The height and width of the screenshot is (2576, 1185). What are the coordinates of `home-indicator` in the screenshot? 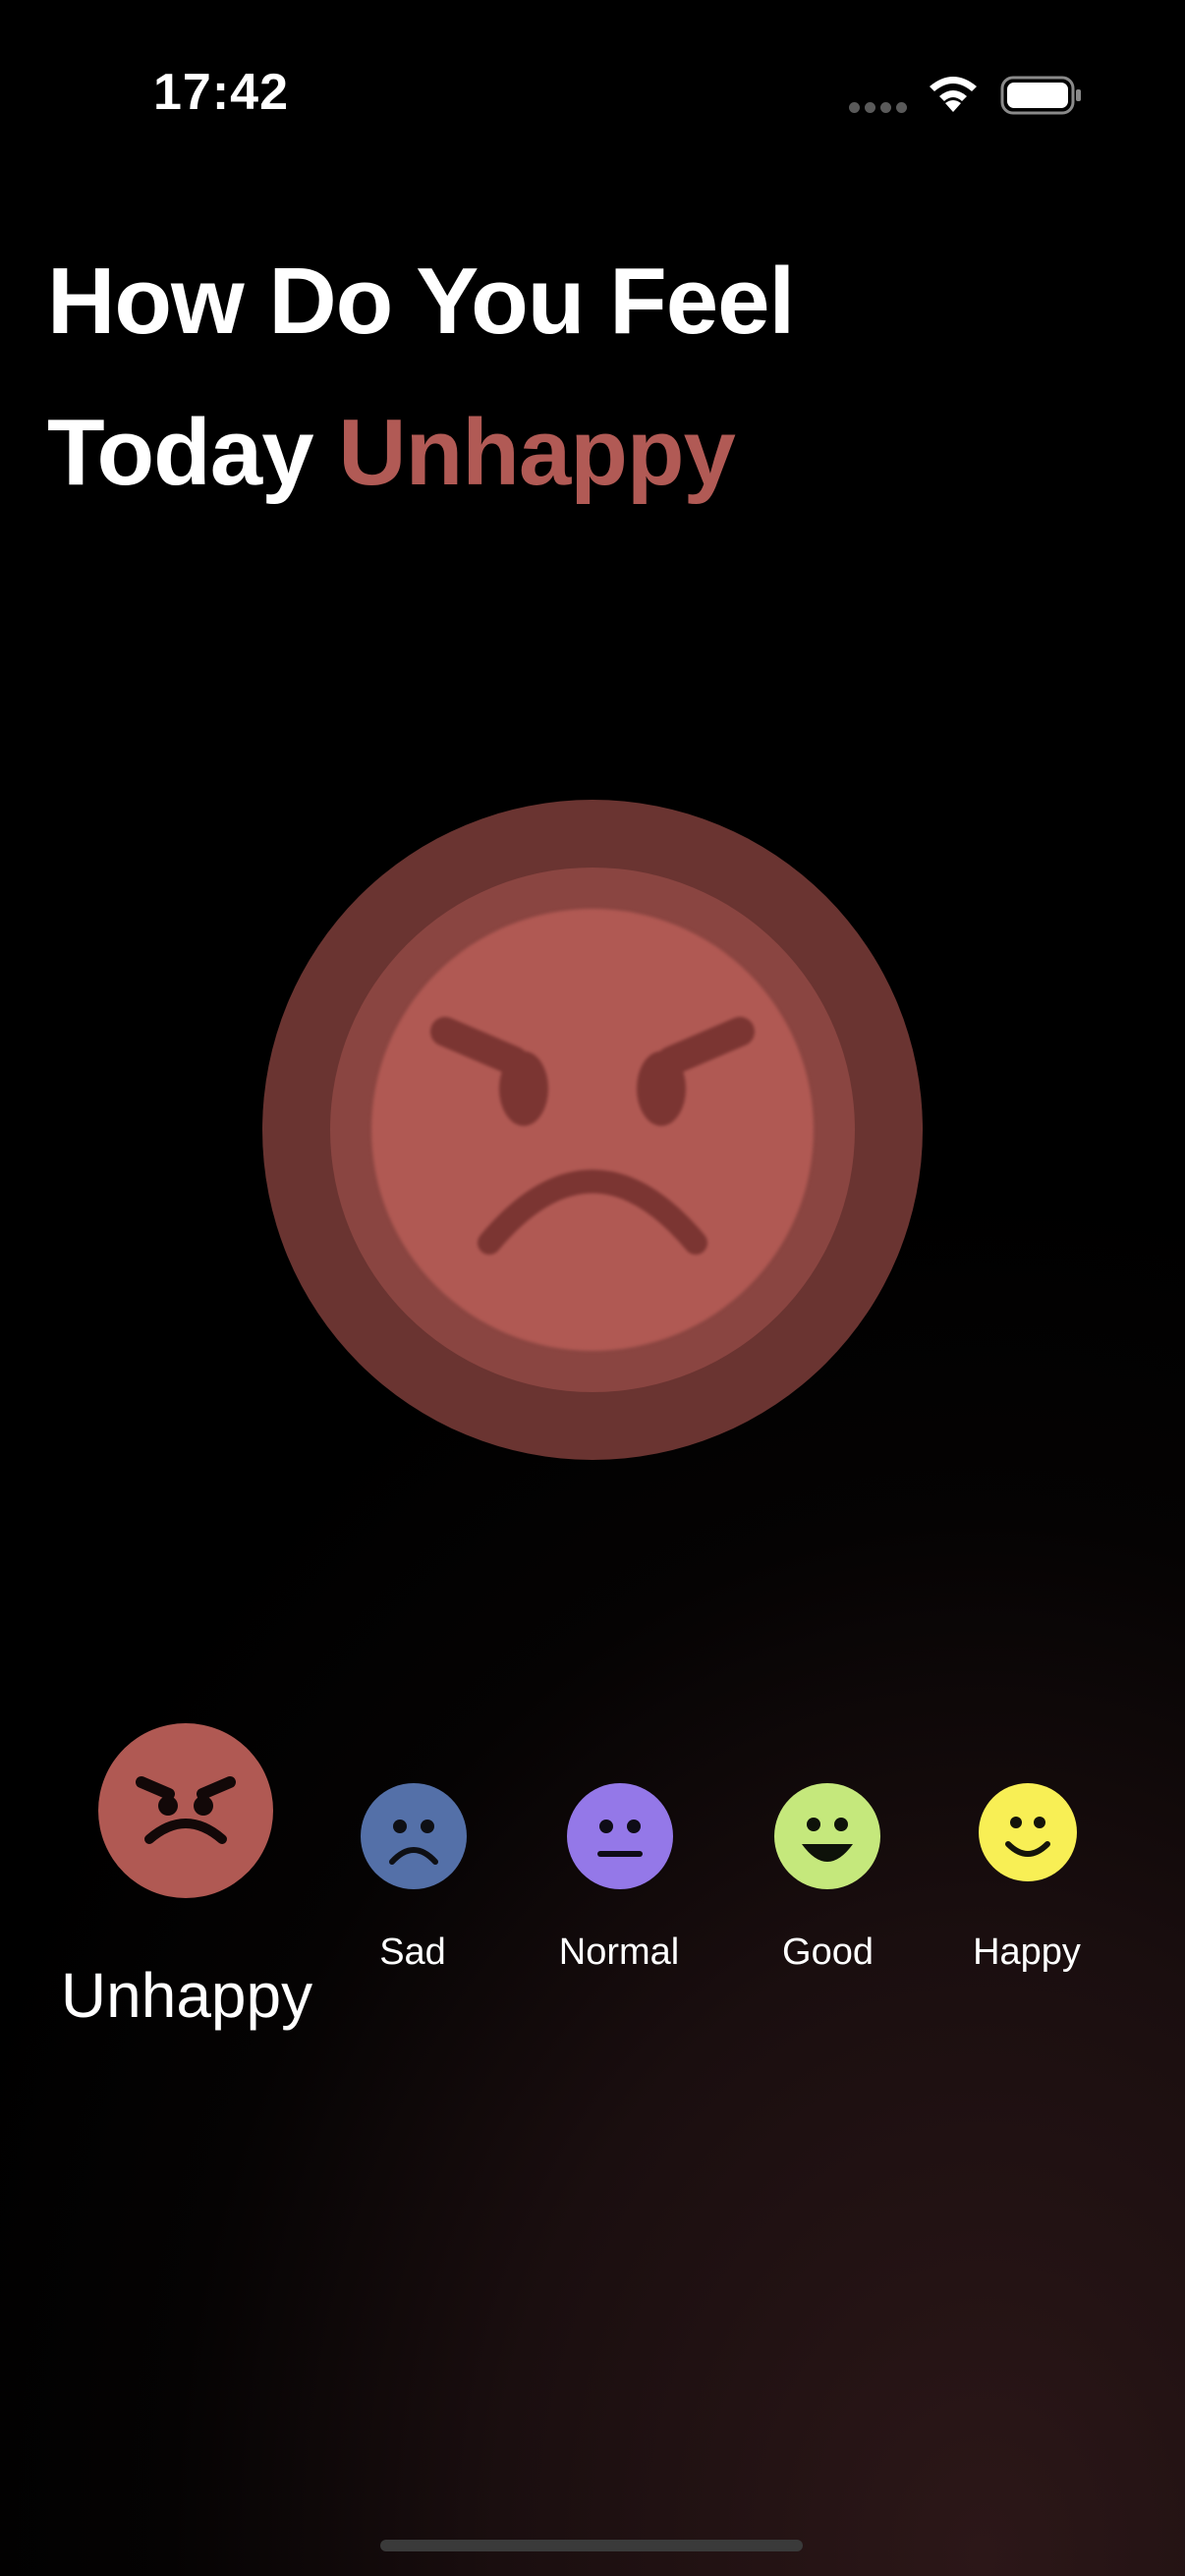 It's located at (592, 2545).